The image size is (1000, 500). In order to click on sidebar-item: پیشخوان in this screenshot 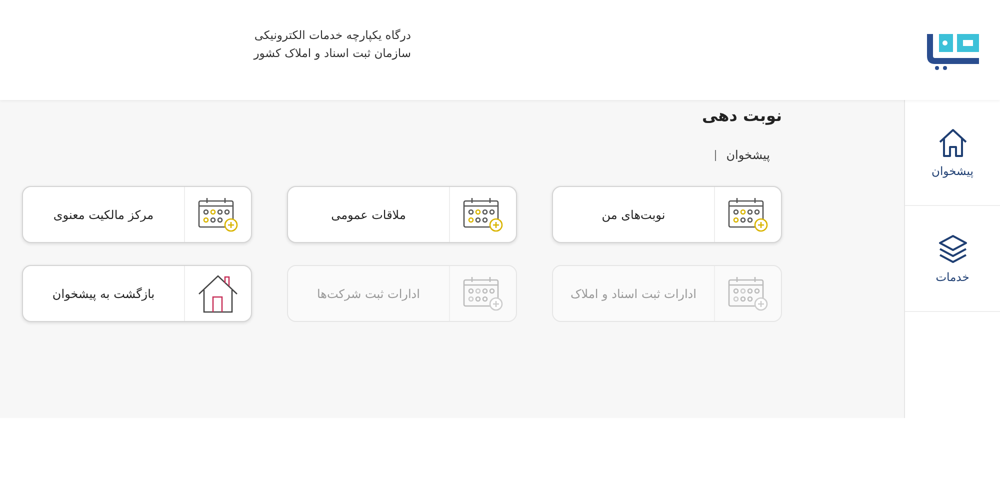, I will do `click(952, 153)`.